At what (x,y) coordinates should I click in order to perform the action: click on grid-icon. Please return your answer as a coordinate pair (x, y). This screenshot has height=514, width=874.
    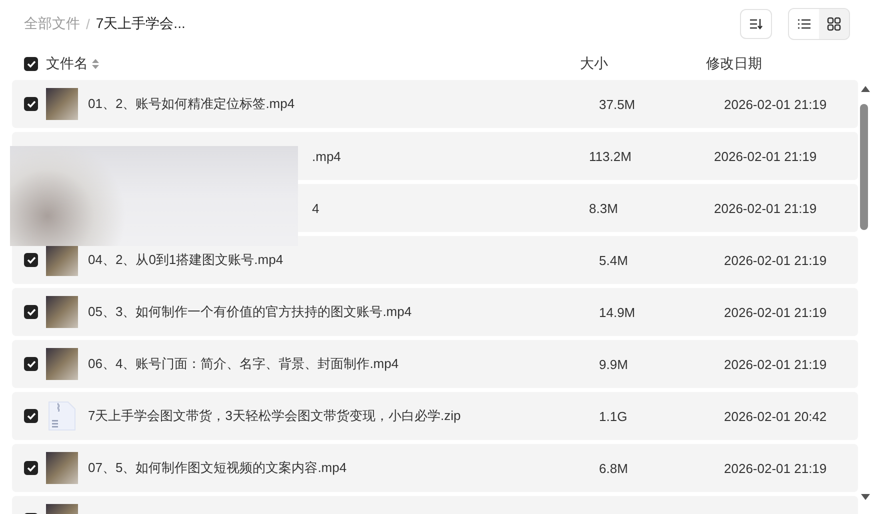
    Looking at the image, I should click on (834, 24).